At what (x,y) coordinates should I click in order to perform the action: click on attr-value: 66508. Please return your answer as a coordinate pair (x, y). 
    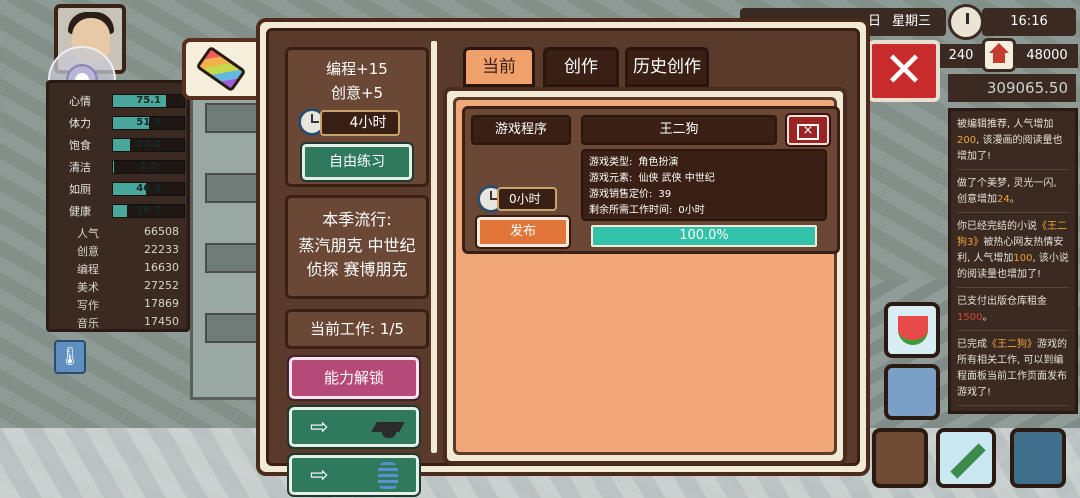
    Looking at the image, I should click on (161, 231).